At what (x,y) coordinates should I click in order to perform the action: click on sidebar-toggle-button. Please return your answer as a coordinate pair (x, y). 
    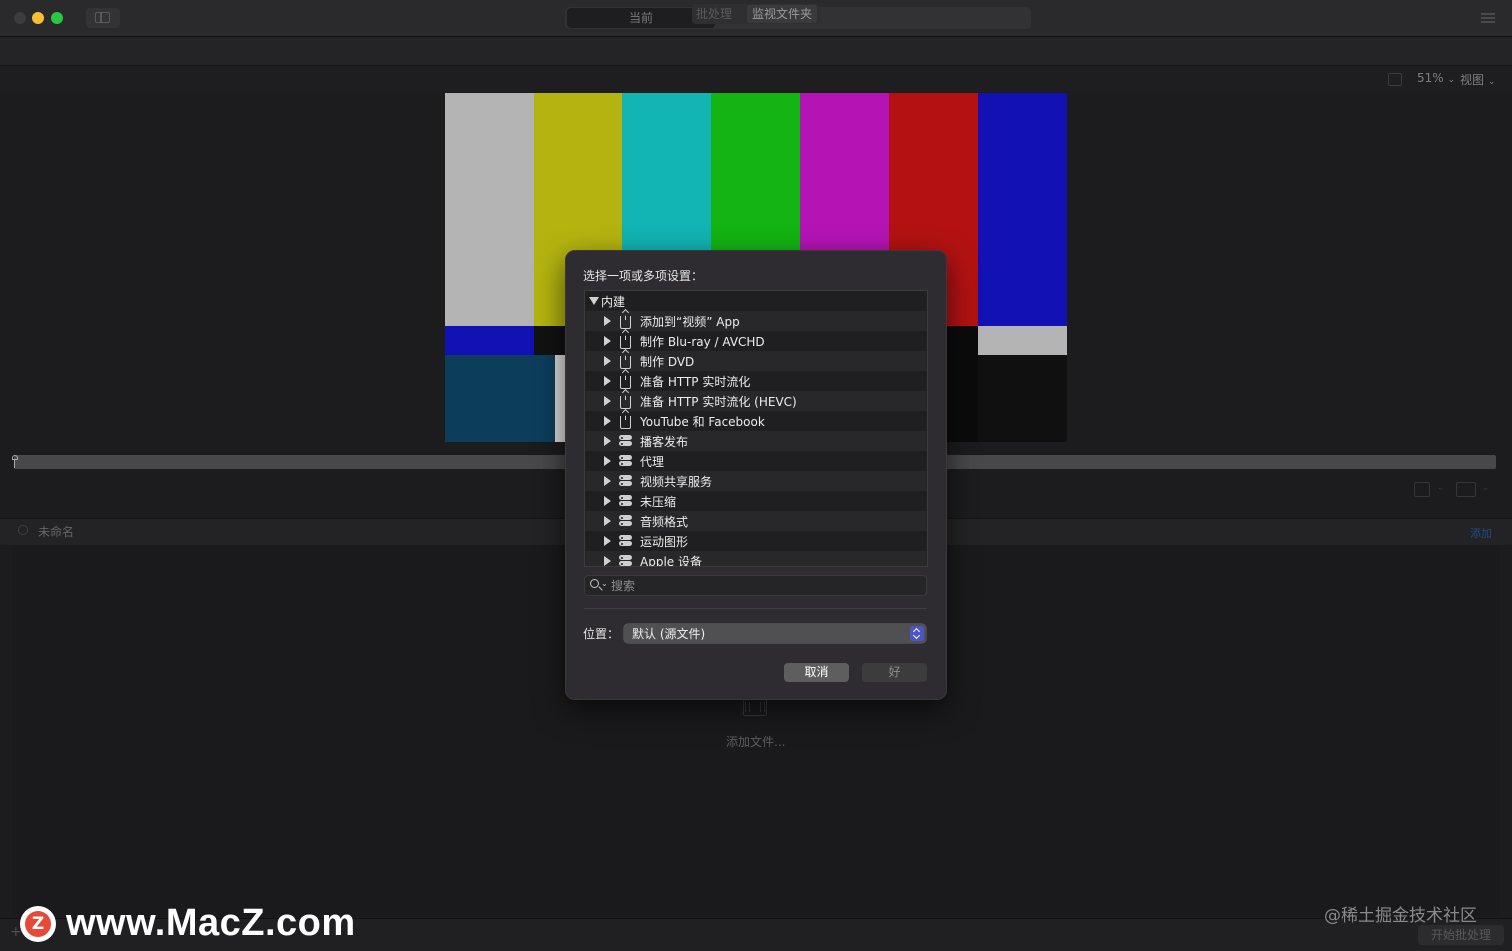
    Looking at the image, I should click on (103, 18).